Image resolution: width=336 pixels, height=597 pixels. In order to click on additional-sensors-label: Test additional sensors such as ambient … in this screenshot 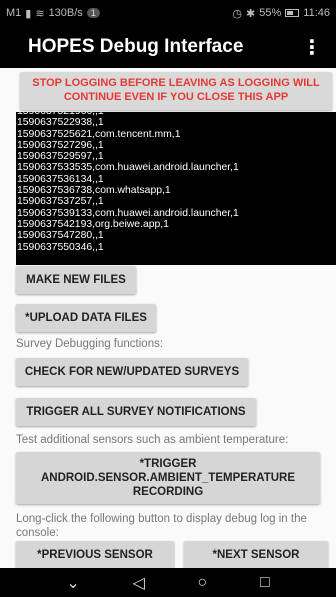, I will do `click(152, 440)`.